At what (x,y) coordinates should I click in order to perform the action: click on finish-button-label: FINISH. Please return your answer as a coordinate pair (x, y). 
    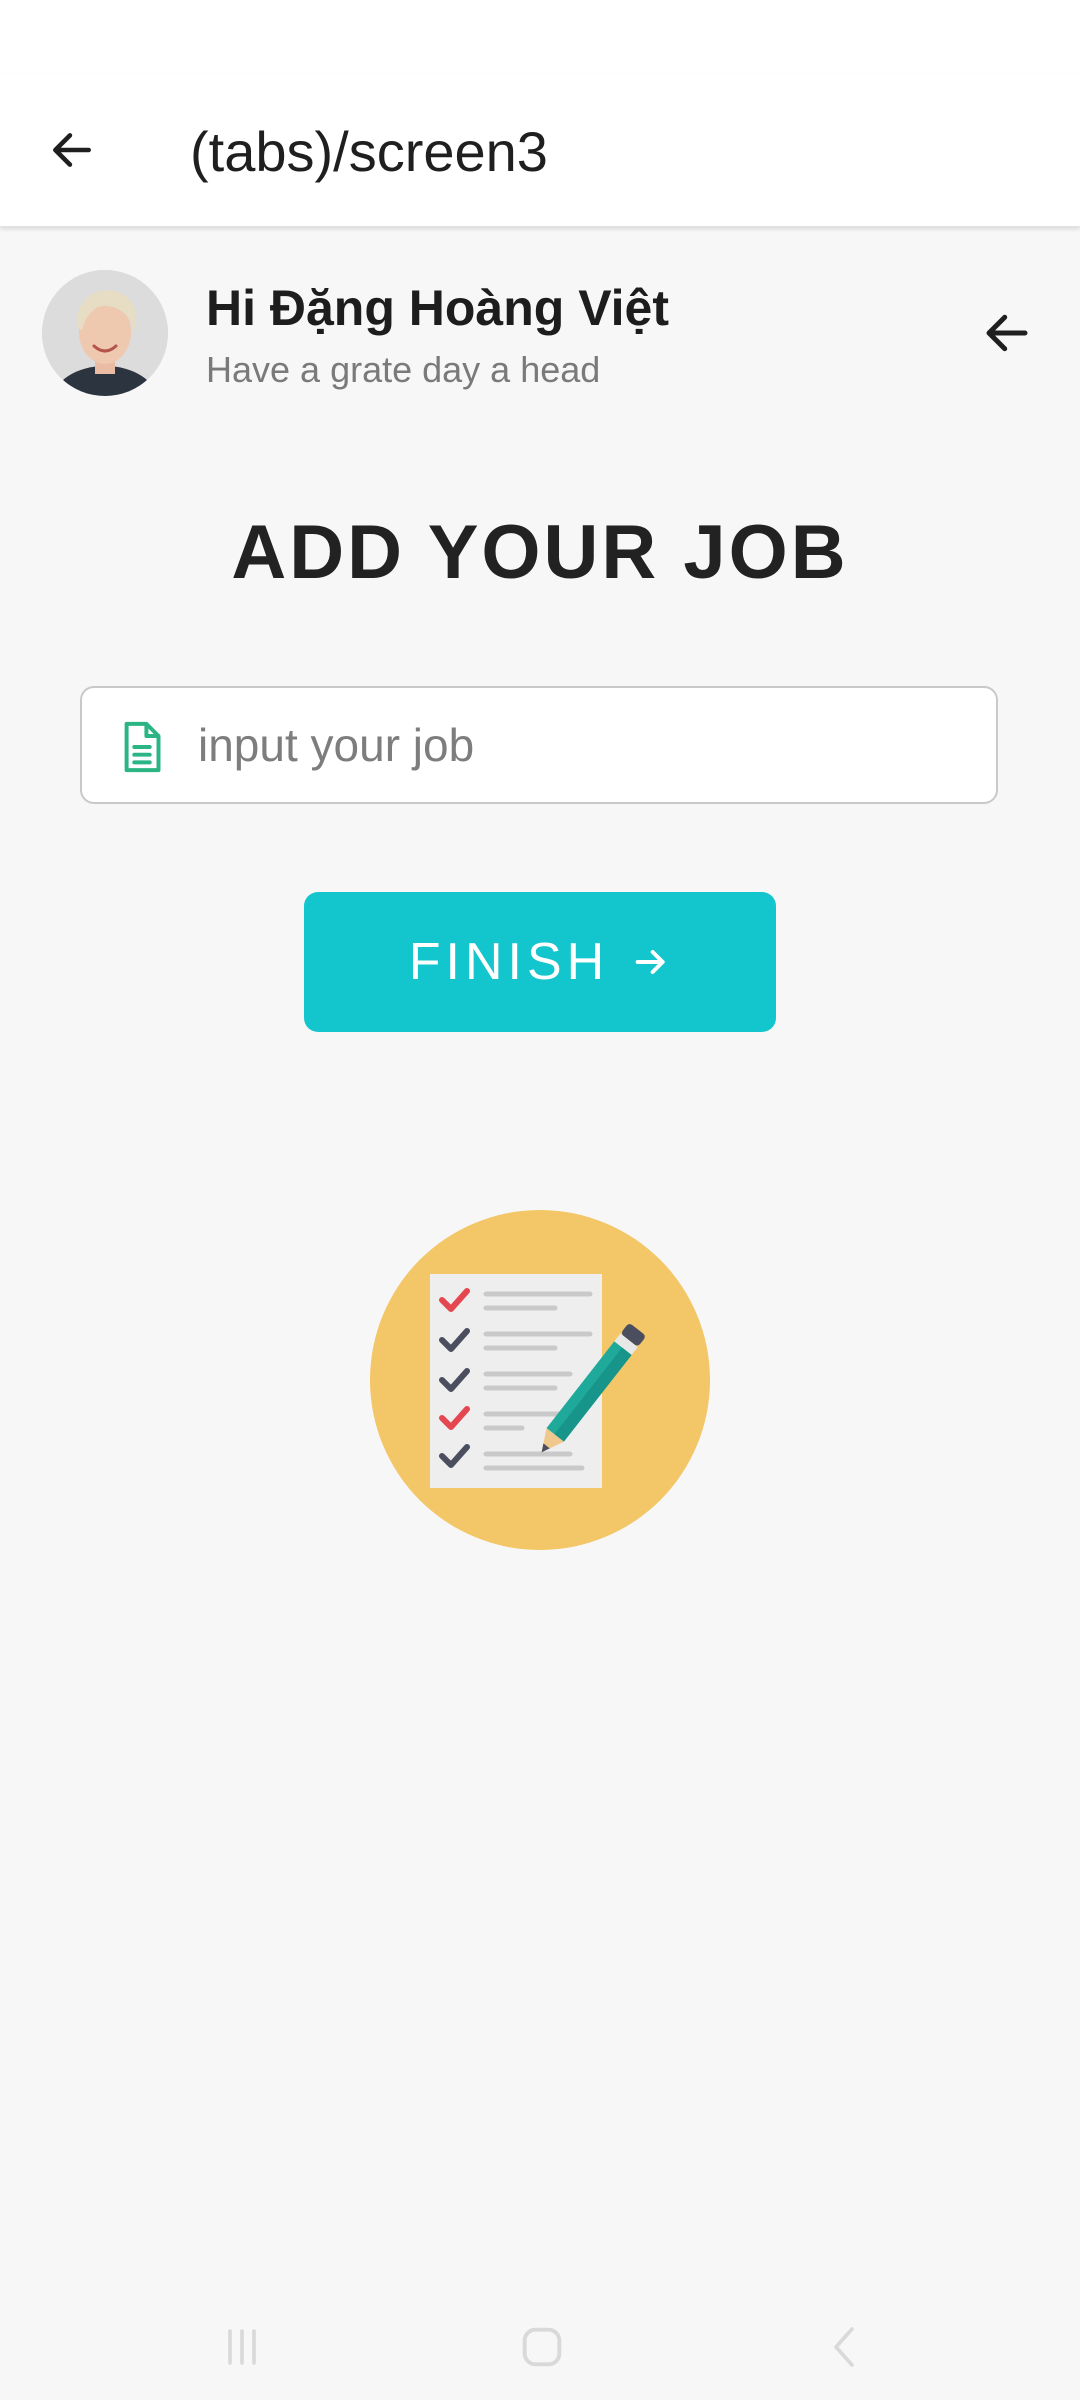
    Looking at the image, I should click on (509, 962).